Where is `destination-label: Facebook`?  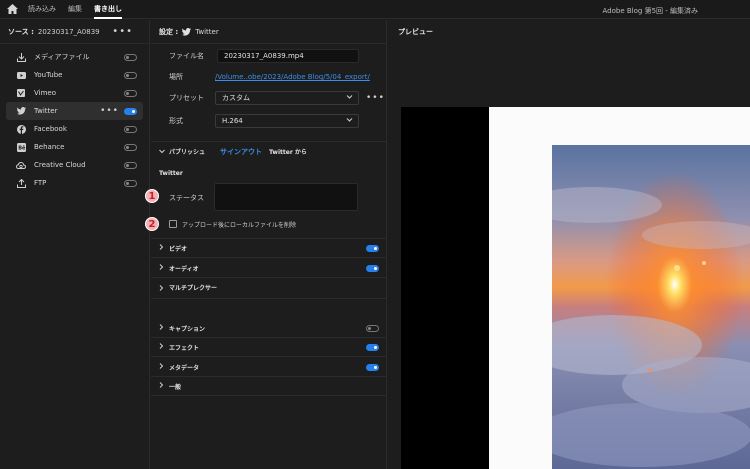 destination-label: Facebook is located at coordinates (50, 129).